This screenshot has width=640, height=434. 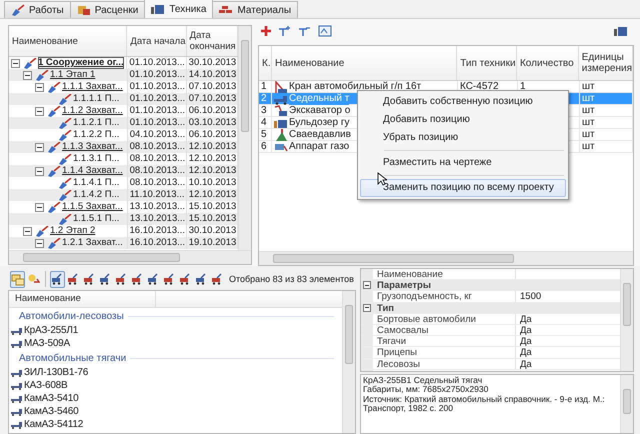 What do you see at coordinates (291, 279) in the screenshot?
I see `status-text: Отобрано 83 из 83 элементов` at bounding box center [291, 279].